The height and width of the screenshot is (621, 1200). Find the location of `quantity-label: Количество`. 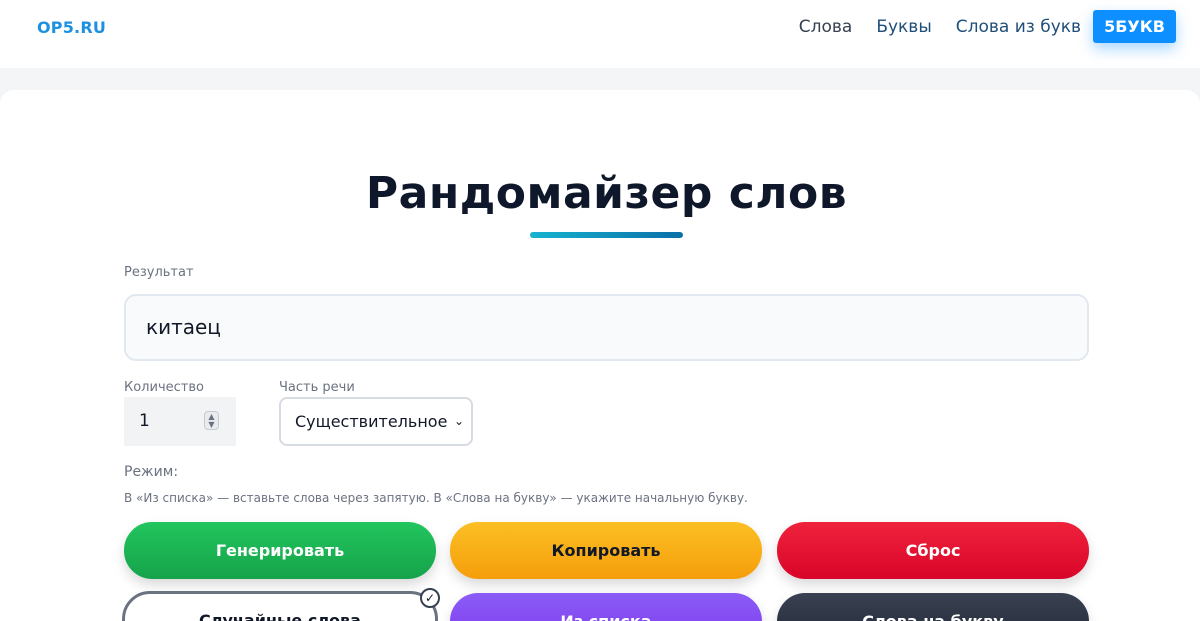

quantity-label: Количество is located at coordinates (164, 387).